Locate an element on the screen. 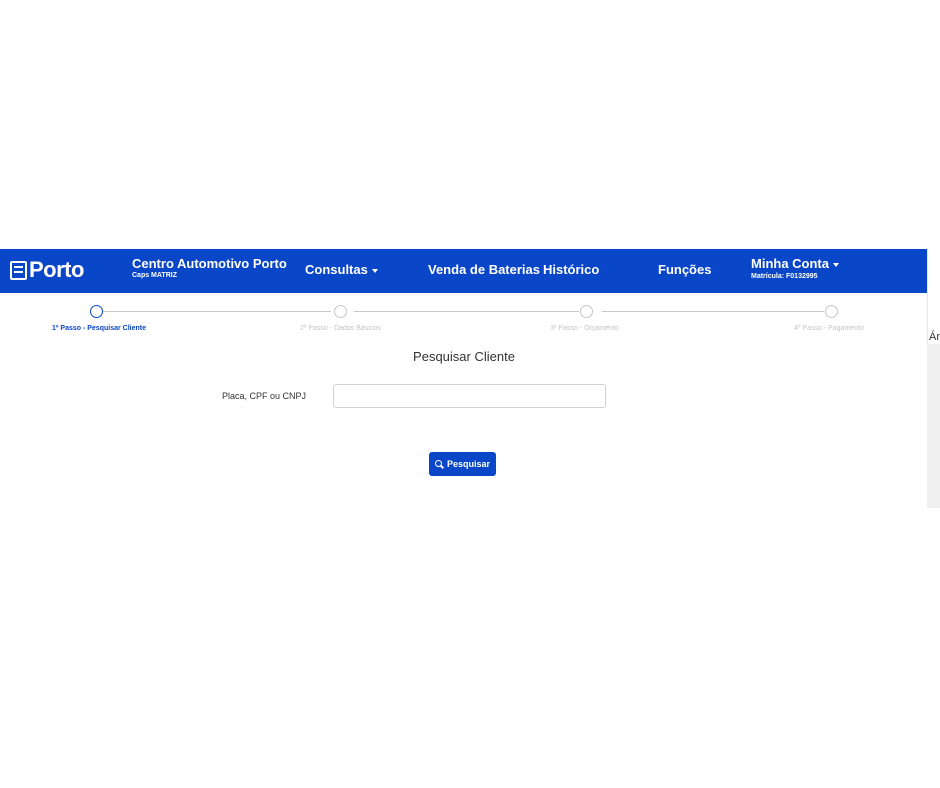 This screenshot has width=940, height=788. step-2-indicator is located at coordinates (340, 311).